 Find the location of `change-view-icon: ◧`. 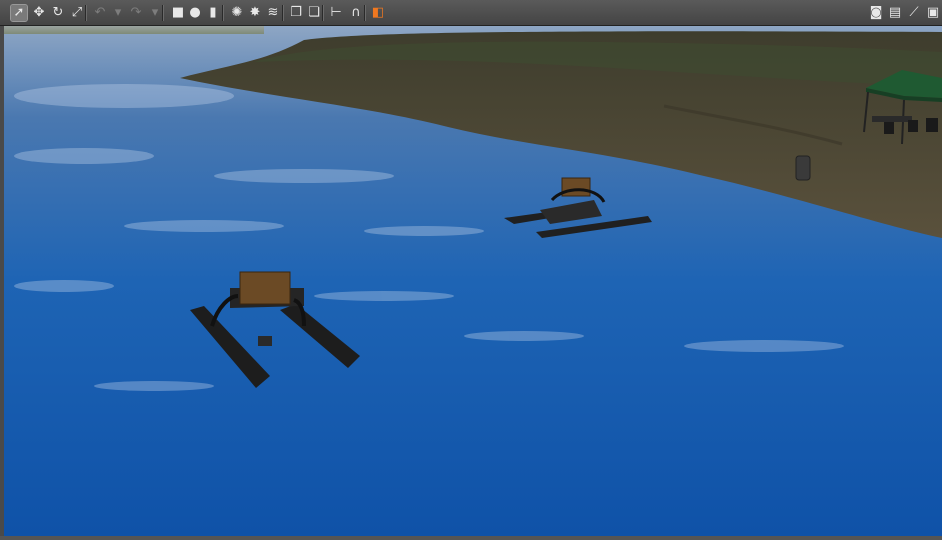

change-view-icon: ◧ is located at coordinates (378, 13).